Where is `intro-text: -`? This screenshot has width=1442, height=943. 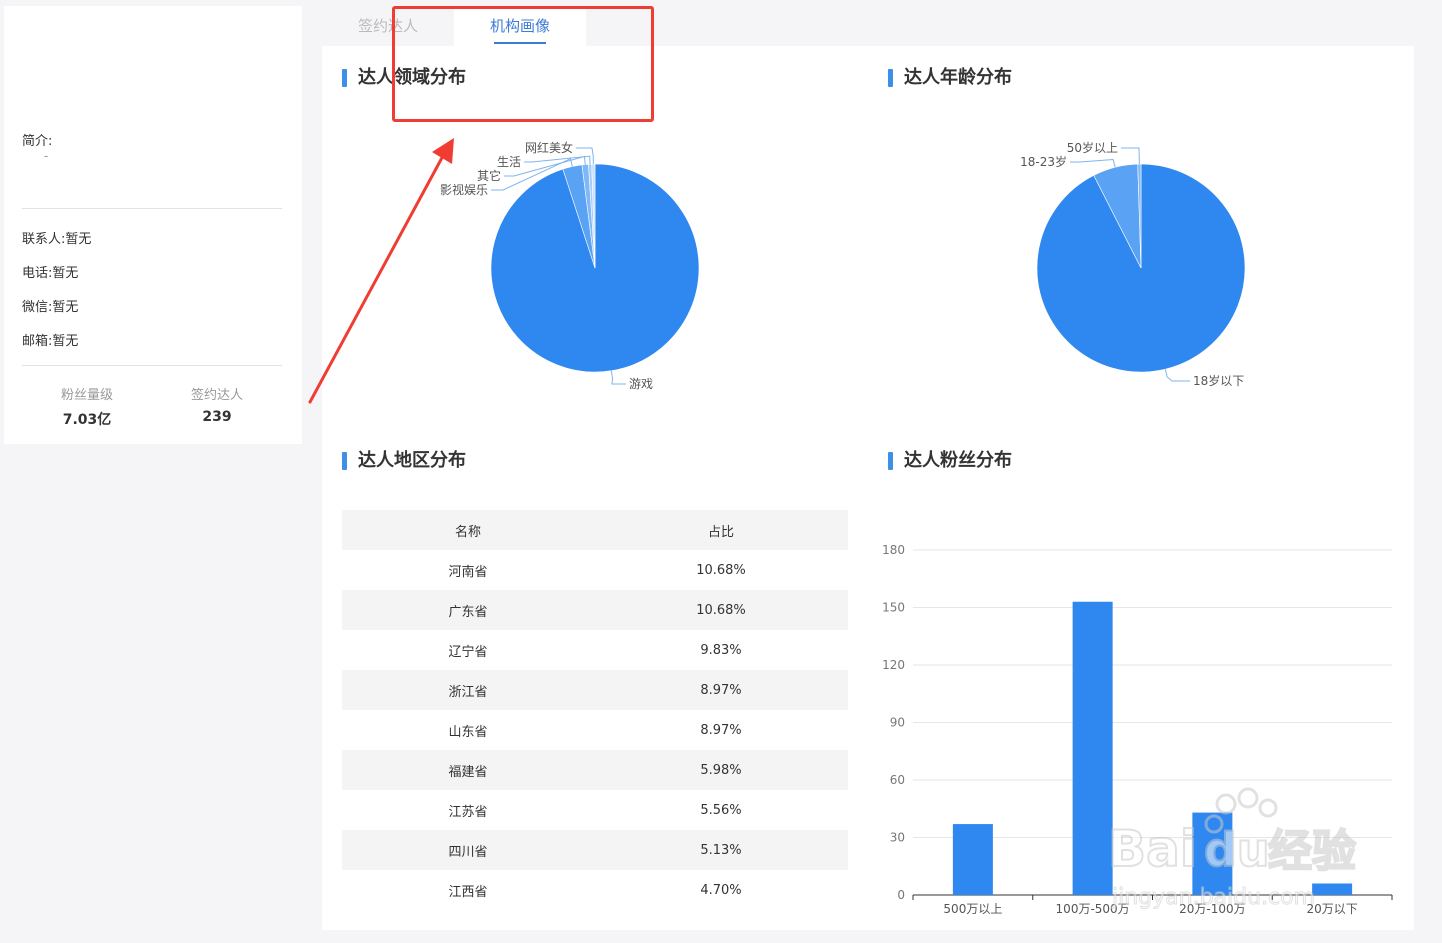 intro-text: - is located at coordinates (46, 156).